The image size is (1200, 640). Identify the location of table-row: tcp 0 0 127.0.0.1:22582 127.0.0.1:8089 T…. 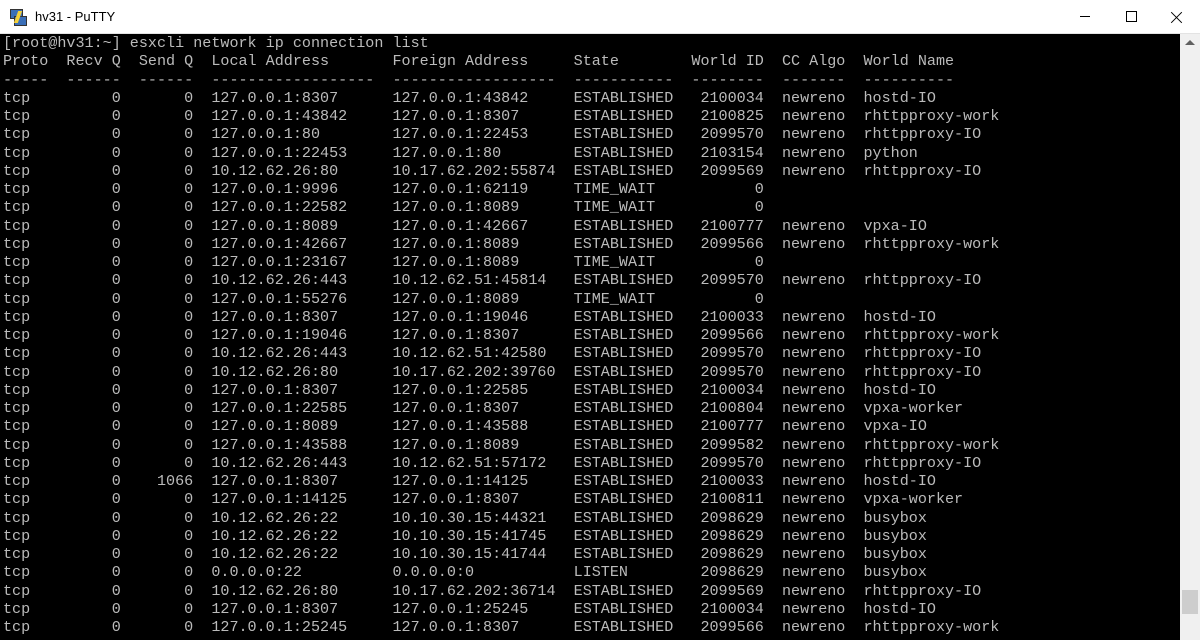
(383, 207).